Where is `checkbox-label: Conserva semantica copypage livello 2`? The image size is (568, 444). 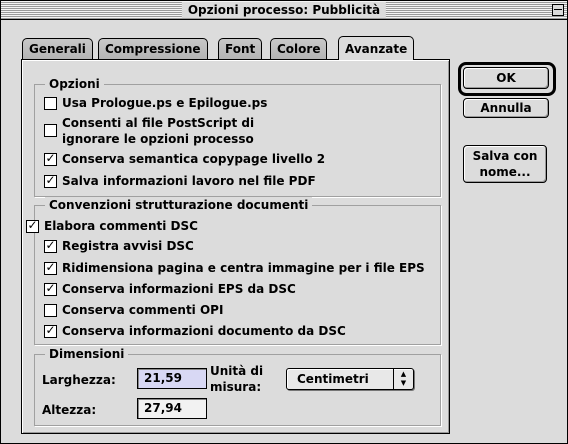
checkbox-label: Conserva semantica copypage livello 2 is located at coordinates (194, 159).